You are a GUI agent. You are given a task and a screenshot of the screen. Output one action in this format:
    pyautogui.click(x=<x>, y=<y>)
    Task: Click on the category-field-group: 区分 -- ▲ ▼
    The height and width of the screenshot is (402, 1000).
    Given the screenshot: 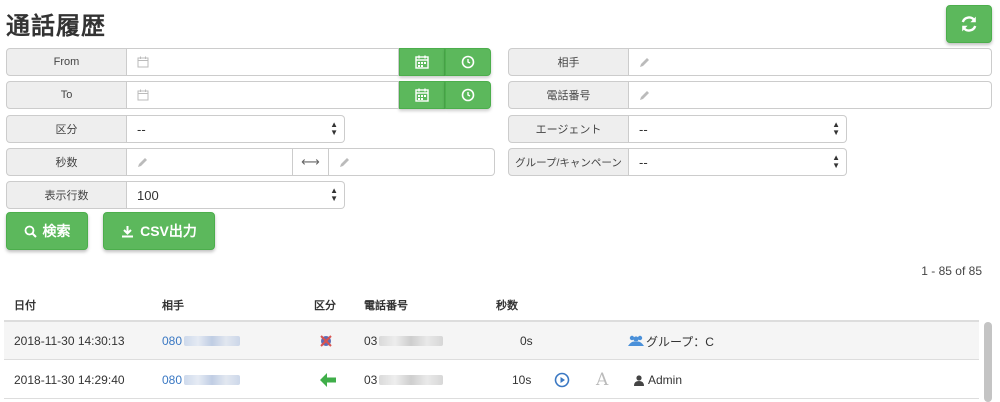 What is the action you would take?
    pyautogui.click(x=175, y=129)
    